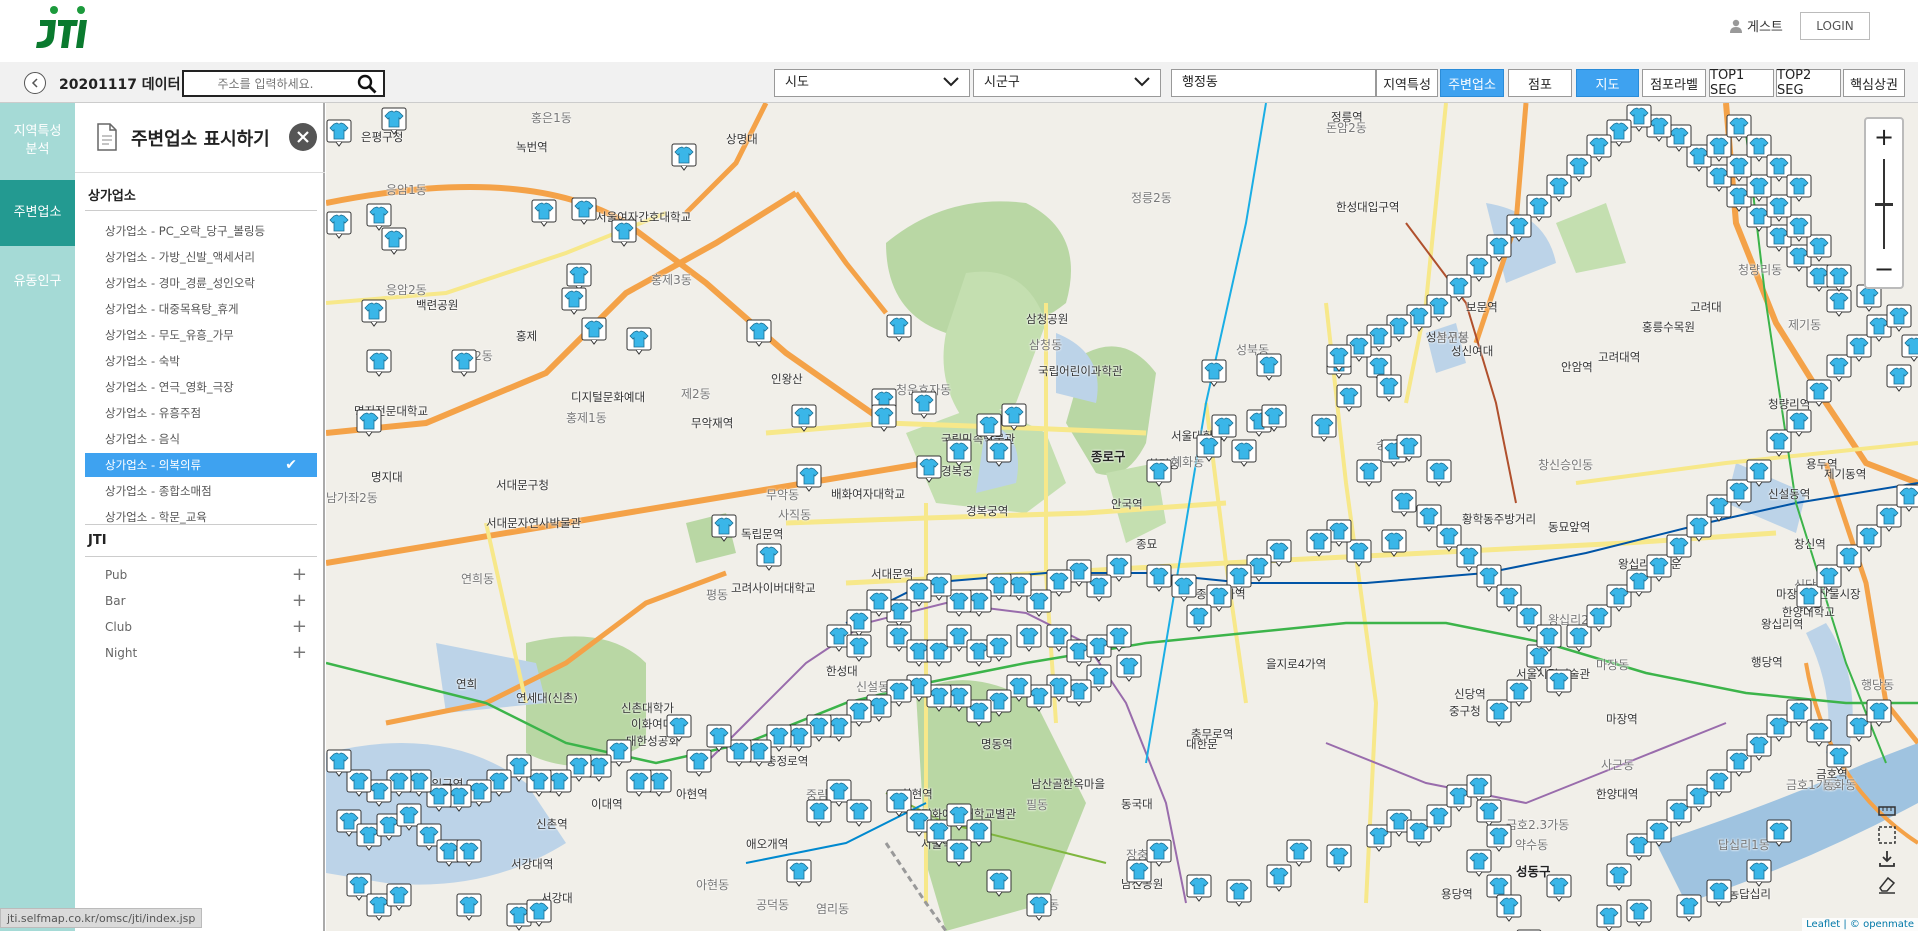 Image resolution: width=1918 pixels, height=931 pixels. I want to click on shop-category-item: 상가업소 - 음식, so click(201, 439).